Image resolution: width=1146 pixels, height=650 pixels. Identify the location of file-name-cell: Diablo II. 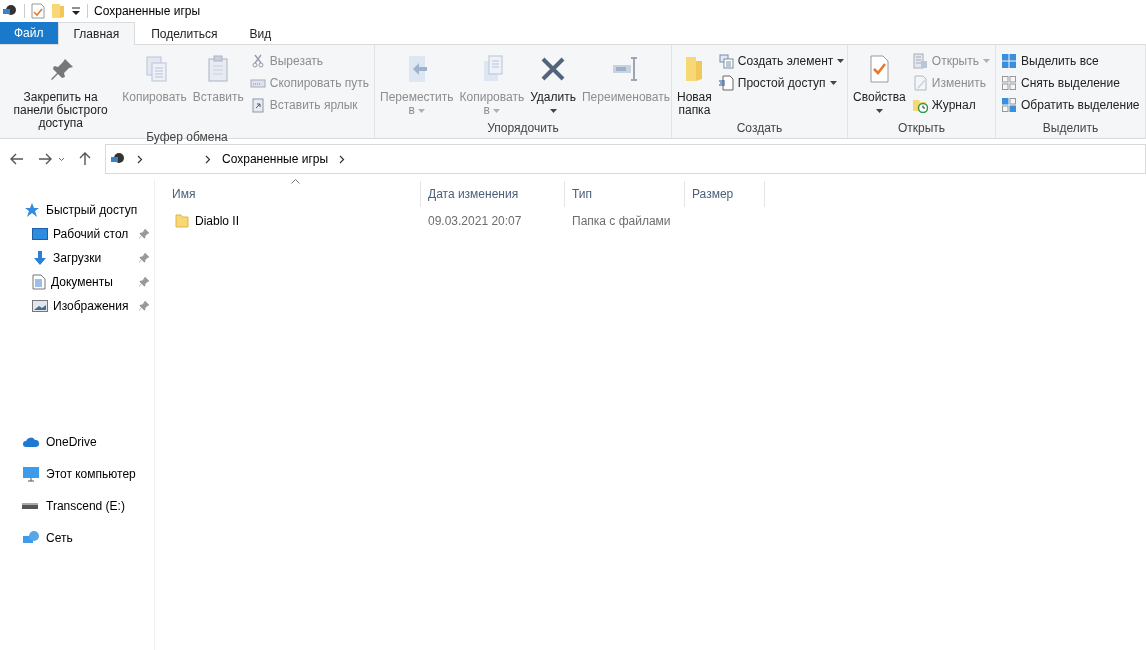
(293, 221).